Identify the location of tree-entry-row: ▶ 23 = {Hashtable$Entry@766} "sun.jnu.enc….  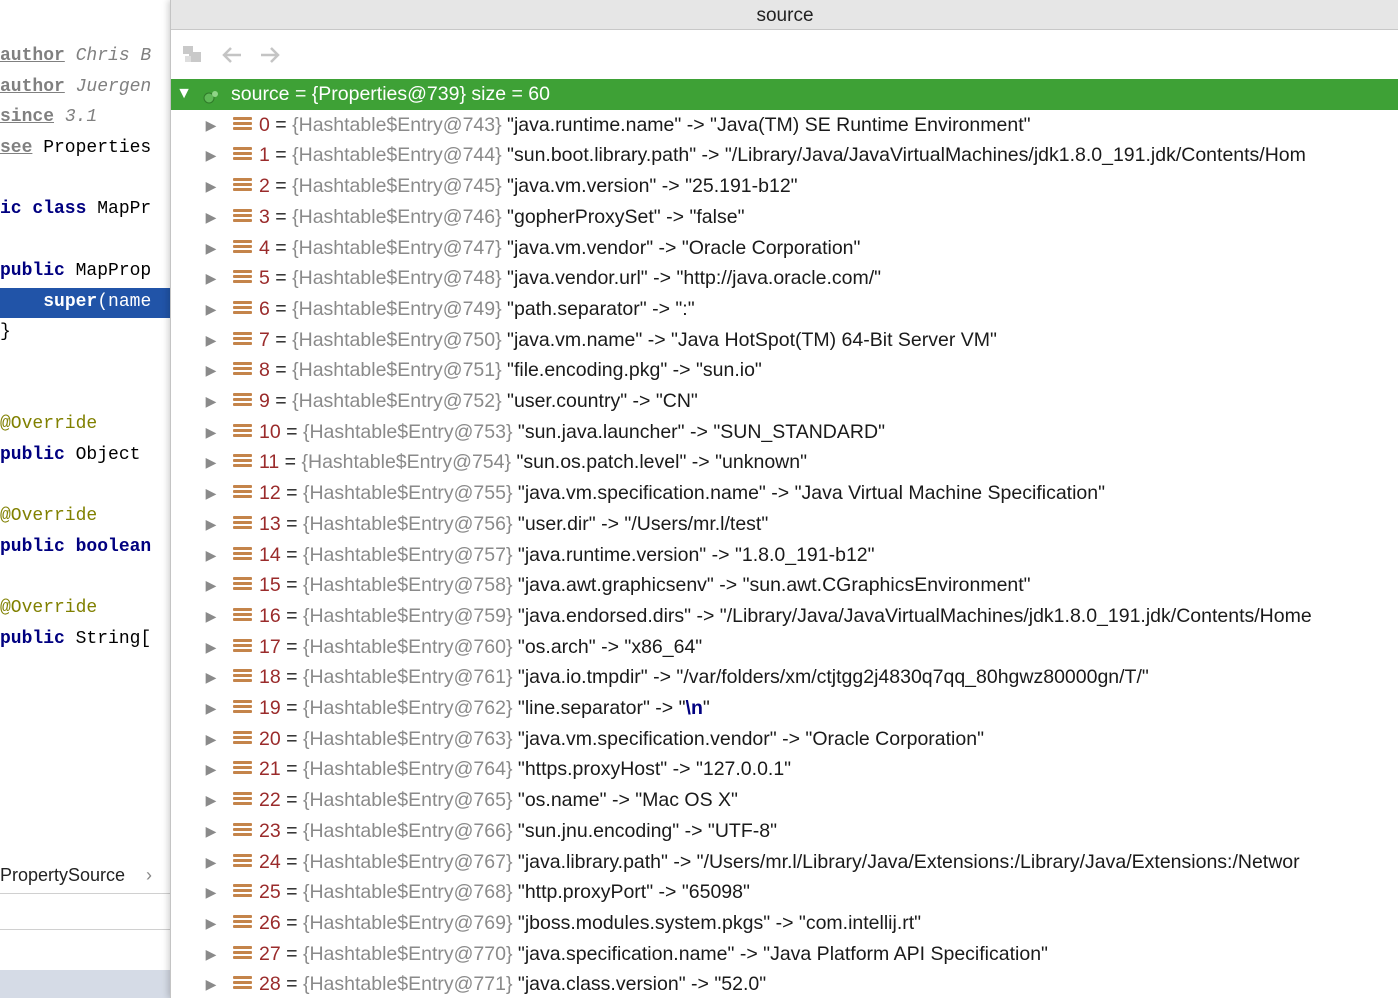
(784, 831).